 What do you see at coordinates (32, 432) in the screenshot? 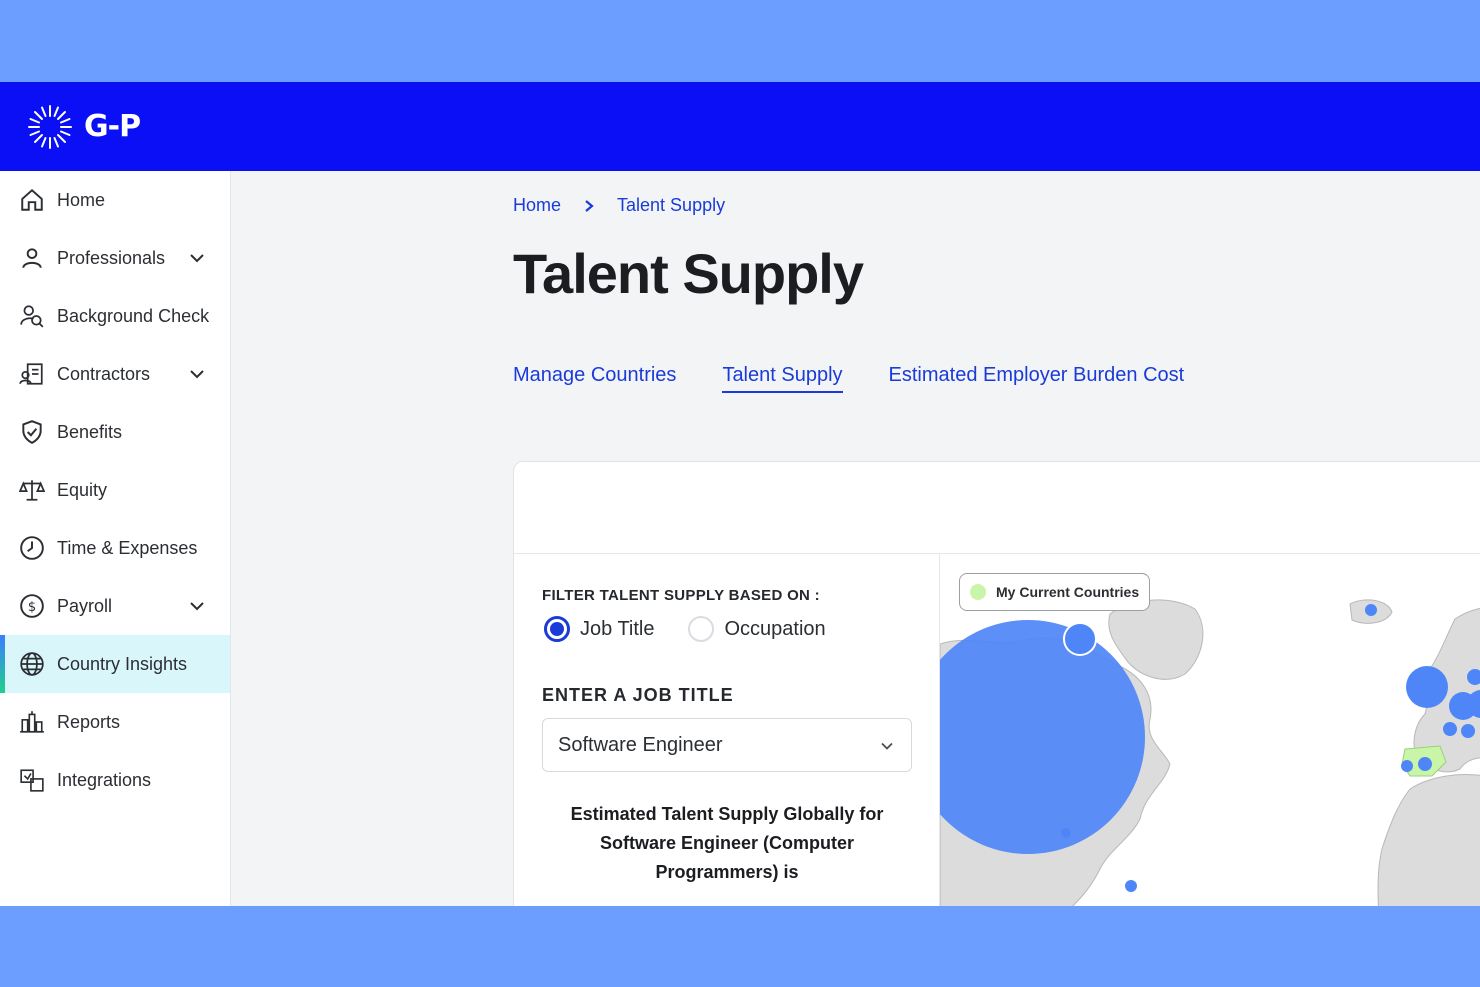
I see `shield-check-icon` at bounding box center [32, 432].